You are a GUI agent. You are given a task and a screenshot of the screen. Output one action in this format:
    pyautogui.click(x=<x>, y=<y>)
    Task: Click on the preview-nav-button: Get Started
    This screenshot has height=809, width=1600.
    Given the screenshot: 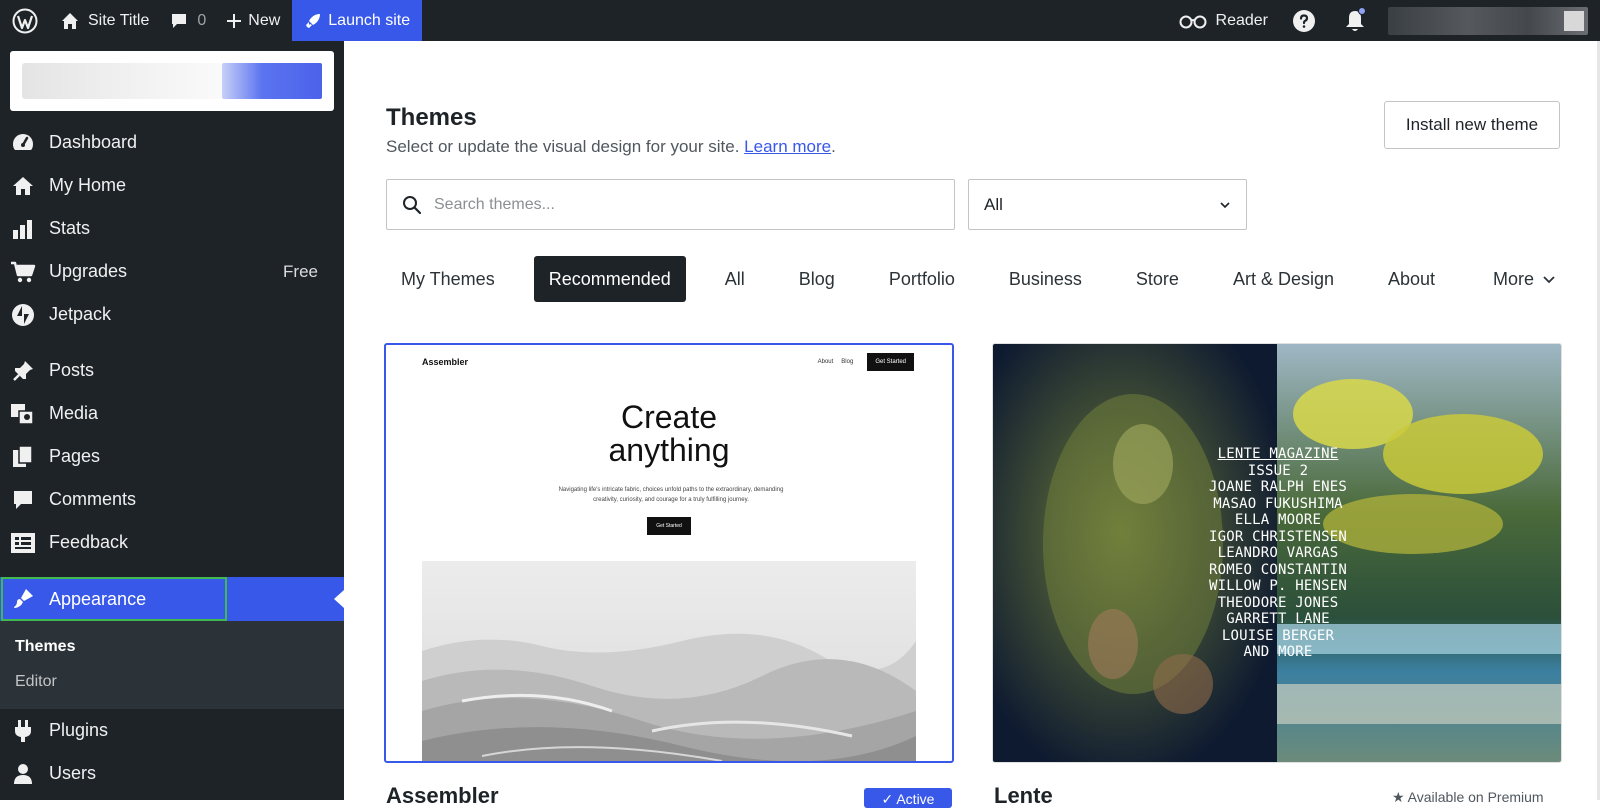 What is the action you would take?
    pyautogui.click(x=890, y=362)
    